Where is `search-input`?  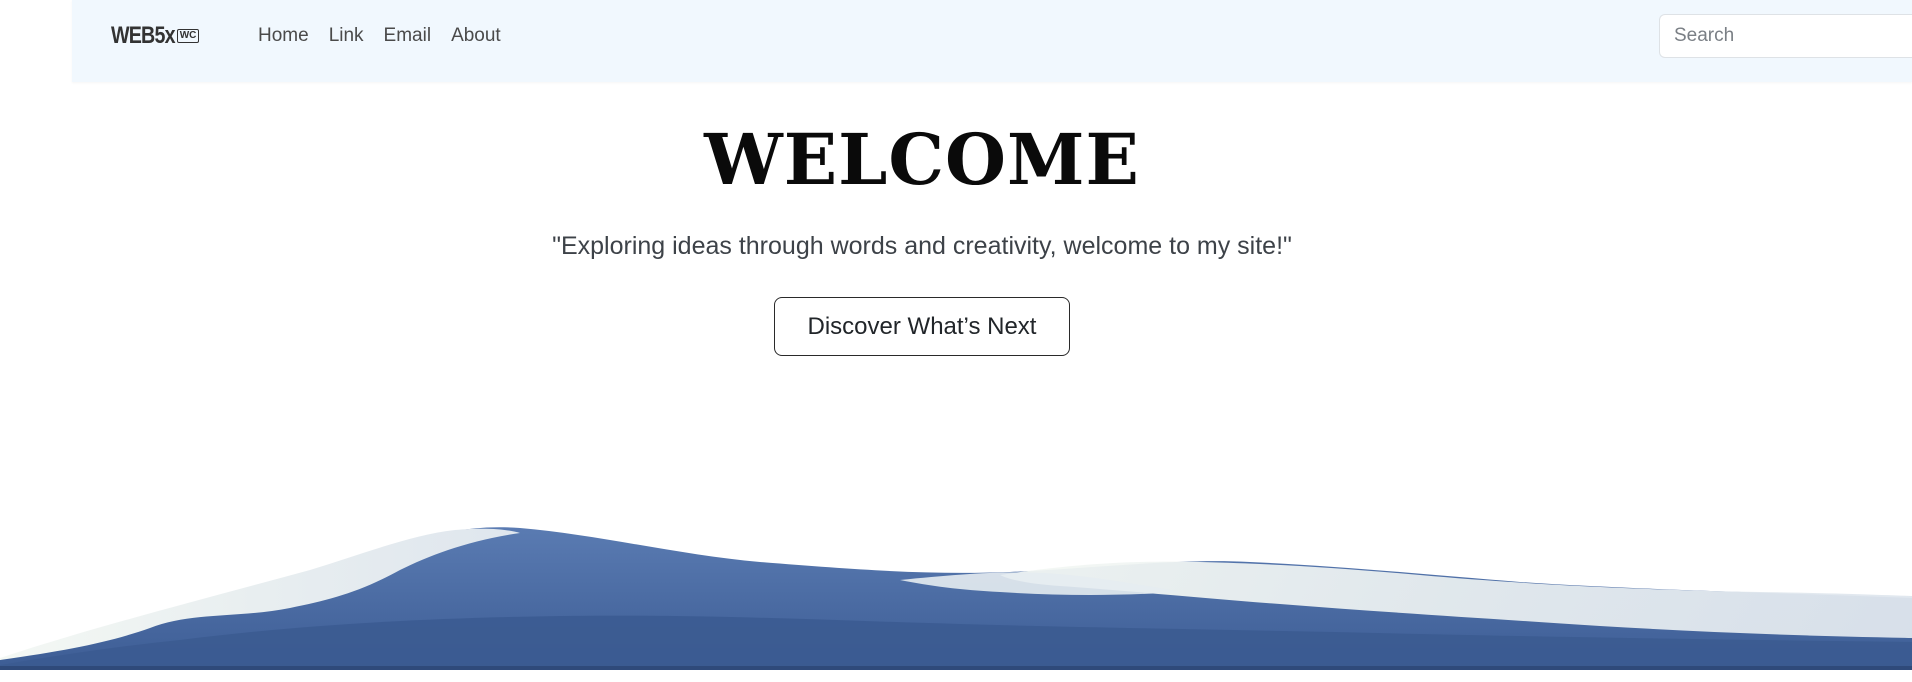 search-input is located at coordinates (1785, 36).